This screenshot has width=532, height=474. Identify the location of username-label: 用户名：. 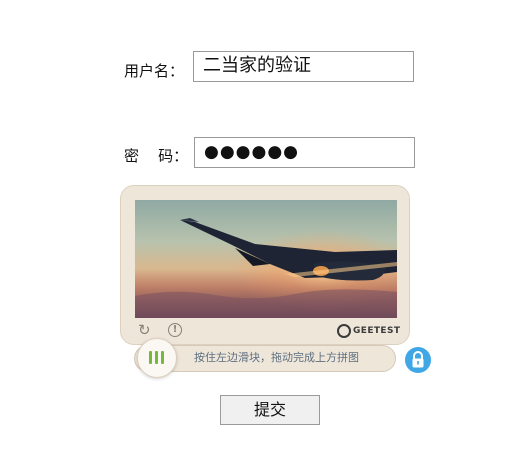
(154, 71).